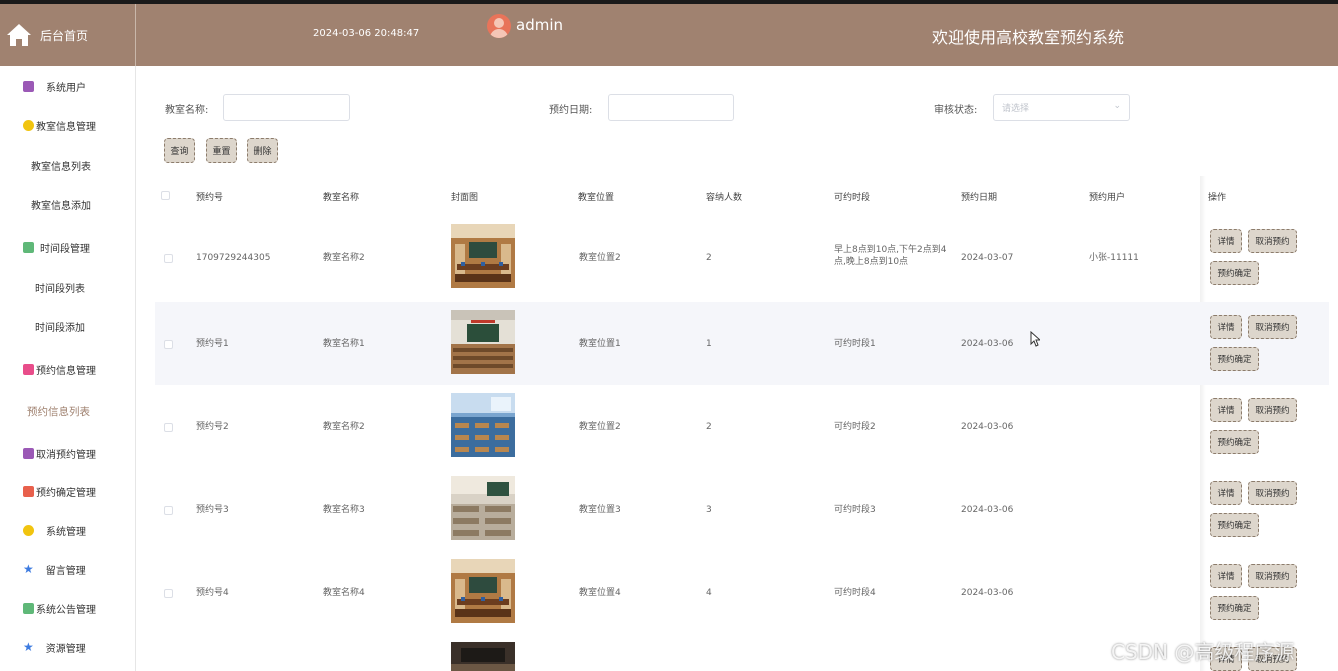 The width and height of the screenshot is (1338, 671). What do you see at coordinates (366, 33) in the screenshot?
I see `current-datetime: 2024-03-06 20:48:47` at bounding box center [366, 33].